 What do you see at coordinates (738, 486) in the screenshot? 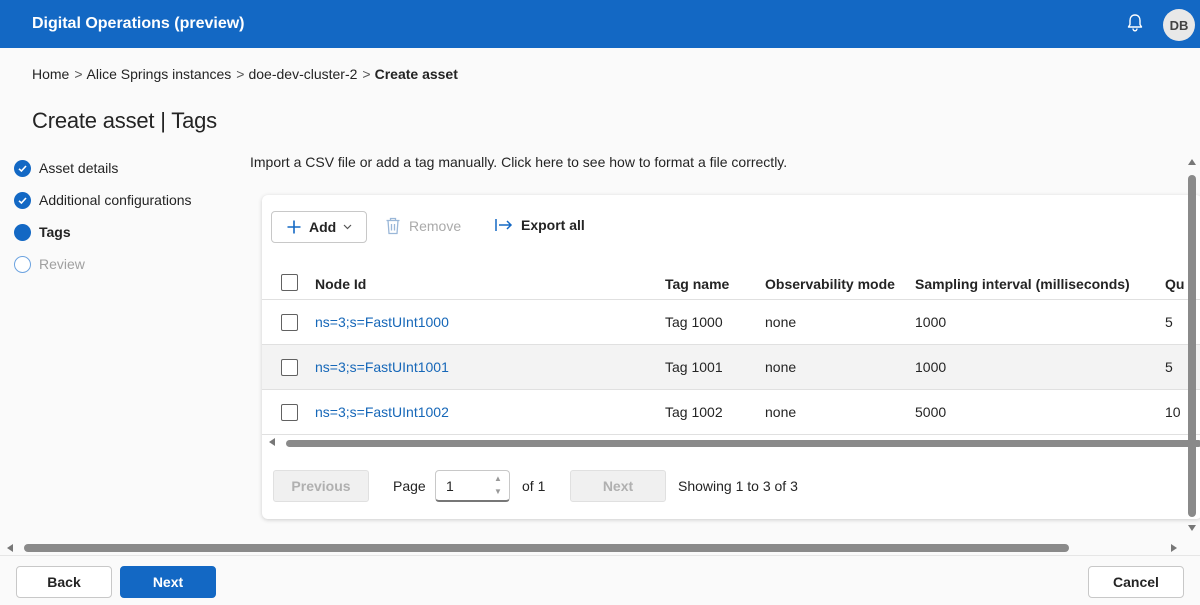
I see `showing-count-text: Showing 1 to 3 of 3` at bounding box center [738, 486].